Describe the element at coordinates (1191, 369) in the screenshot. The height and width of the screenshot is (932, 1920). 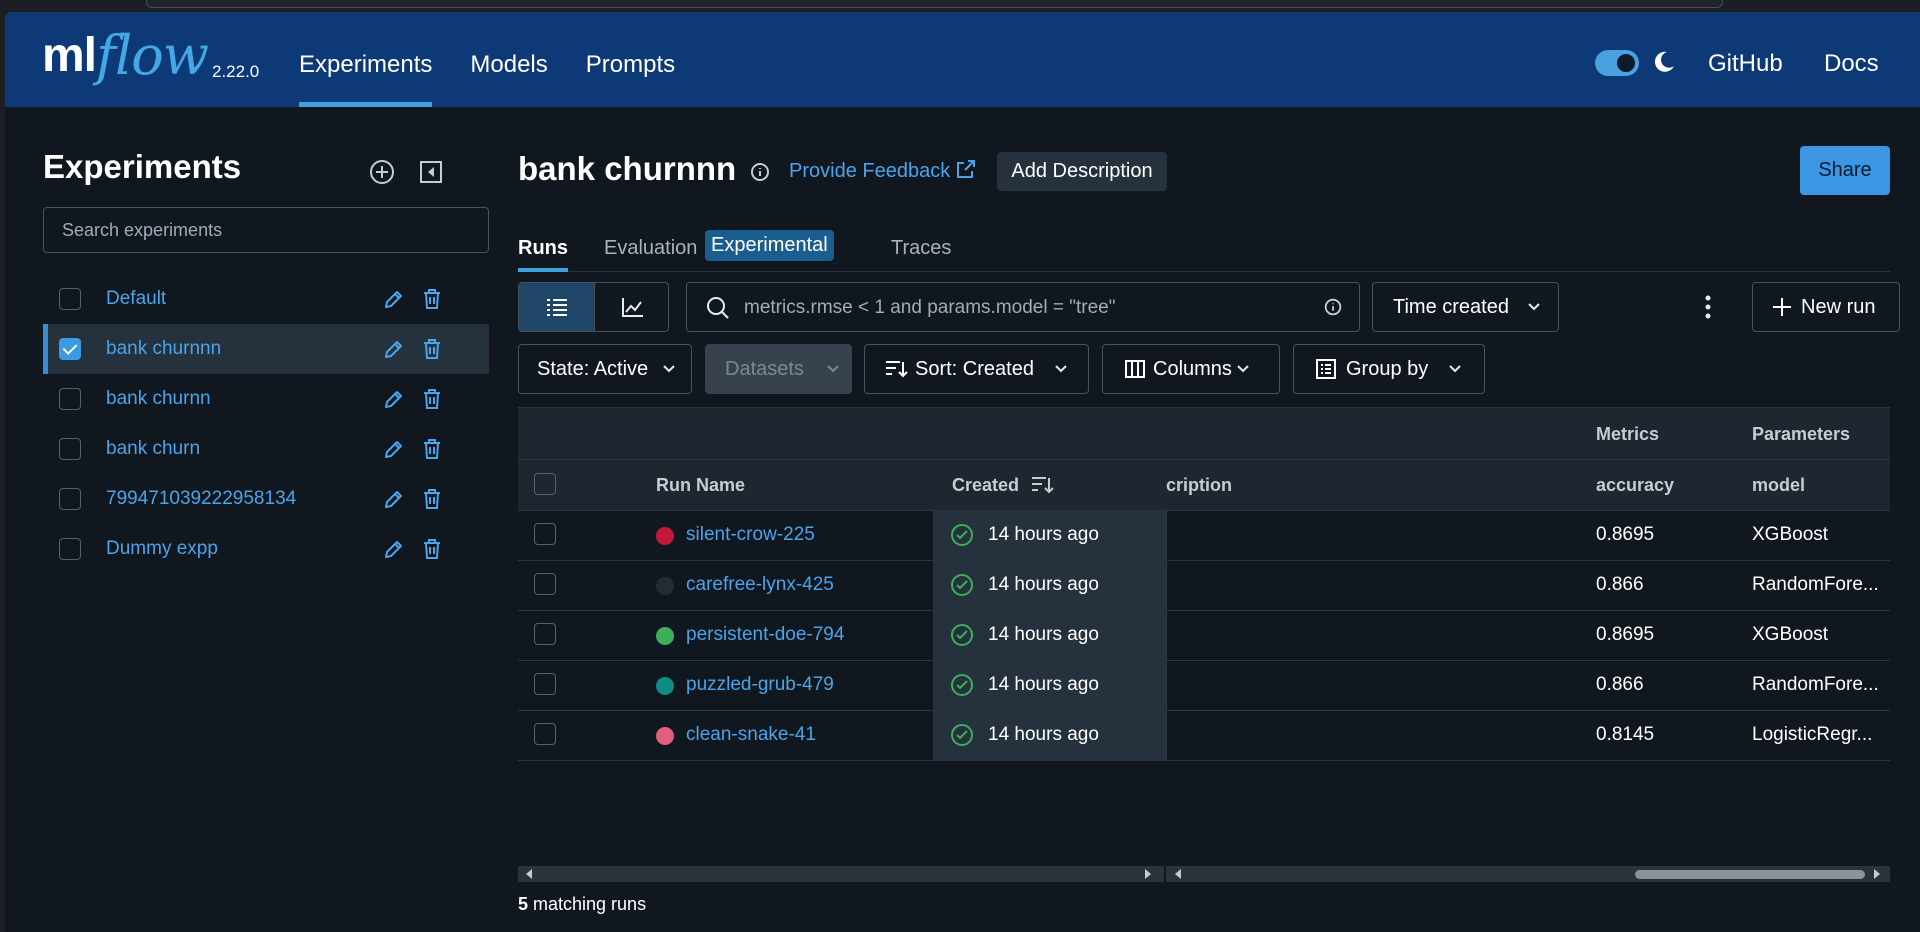
I see `columns-dropdown: Columns` at that location.